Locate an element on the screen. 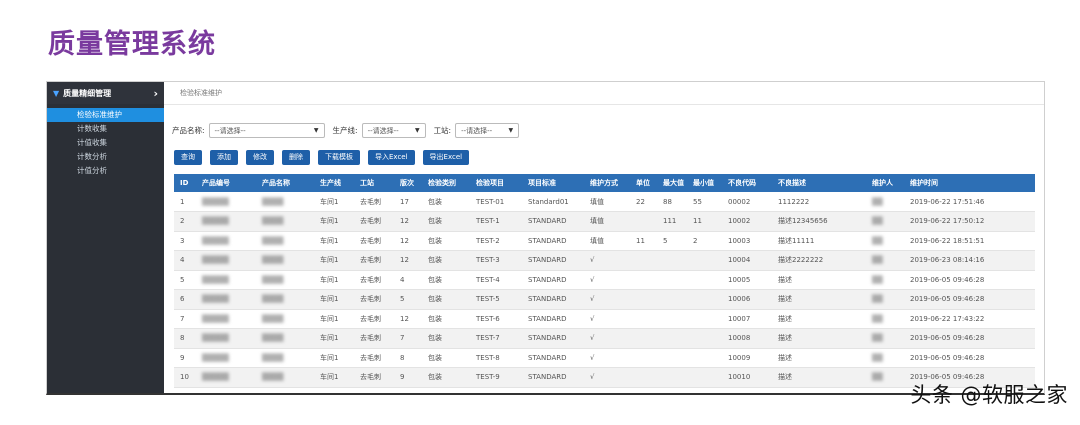  edit-button: 修改 is located at coordinates (260, 157).